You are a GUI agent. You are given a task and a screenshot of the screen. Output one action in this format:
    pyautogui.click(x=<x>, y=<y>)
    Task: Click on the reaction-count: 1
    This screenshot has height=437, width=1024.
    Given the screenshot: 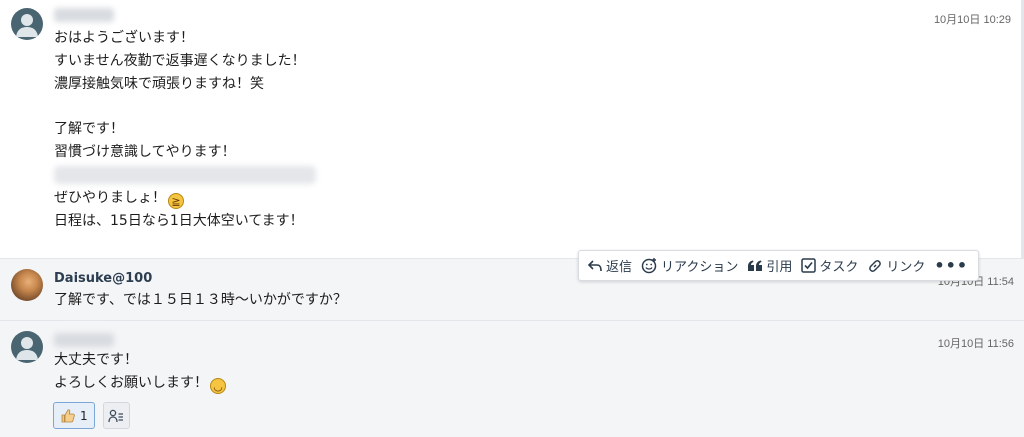 What is the action you would take?
    pyautogui.click(x=84, y=415)
    